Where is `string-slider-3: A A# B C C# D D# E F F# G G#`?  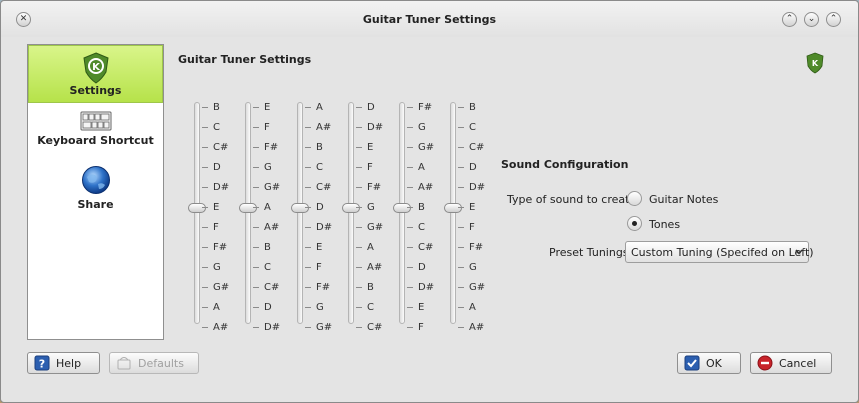 string-slider-3: A A# B C C# D D# E F F# G G# is located at coordinates (317, 217).